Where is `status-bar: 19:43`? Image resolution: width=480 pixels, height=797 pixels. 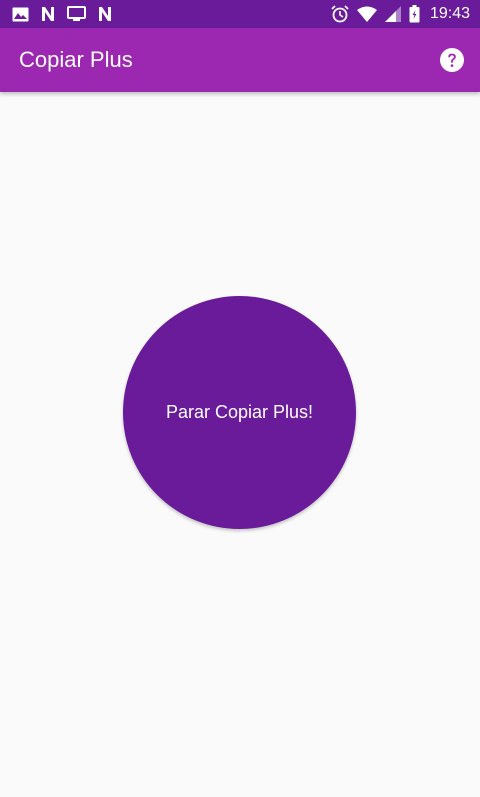 status-bar: 19:43 is located at coordinates (240, 14).